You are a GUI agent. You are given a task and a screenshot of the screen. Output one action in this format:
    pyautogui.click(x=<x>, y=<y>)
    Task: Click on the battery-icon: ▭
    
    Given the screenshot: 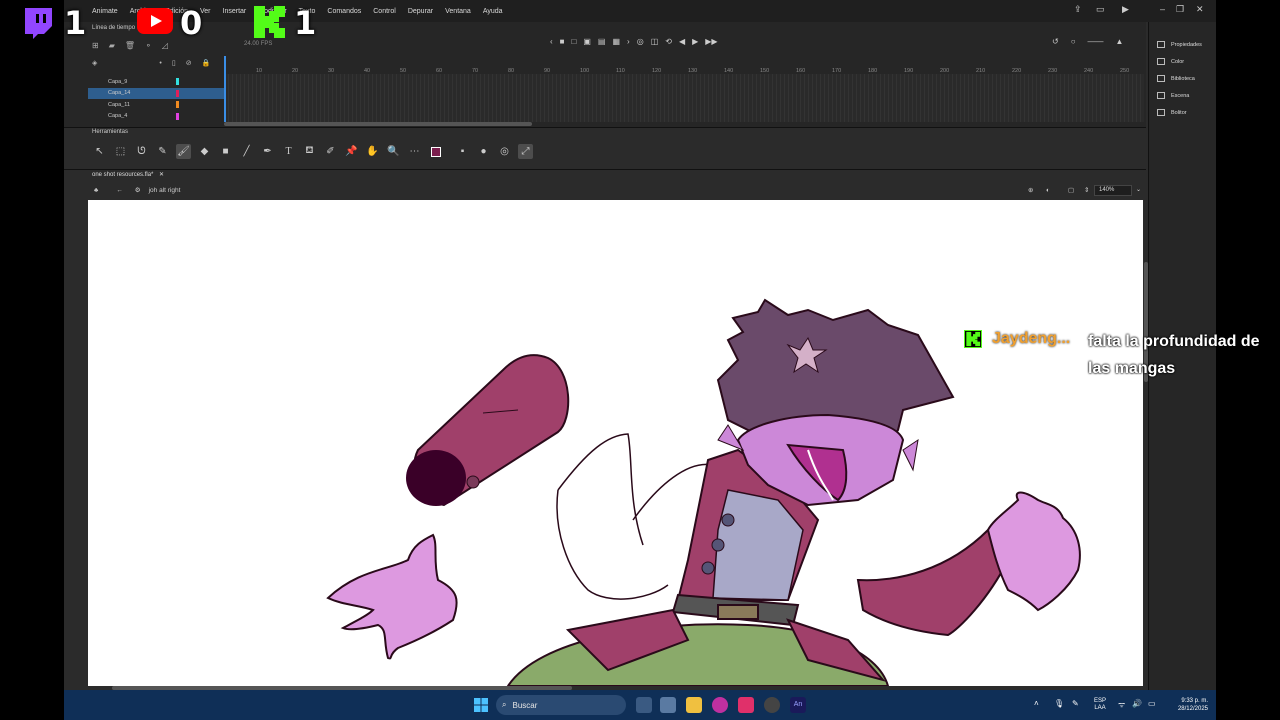 What is the action you would take?
    pyautogui.click(x=1152, y=703)
    